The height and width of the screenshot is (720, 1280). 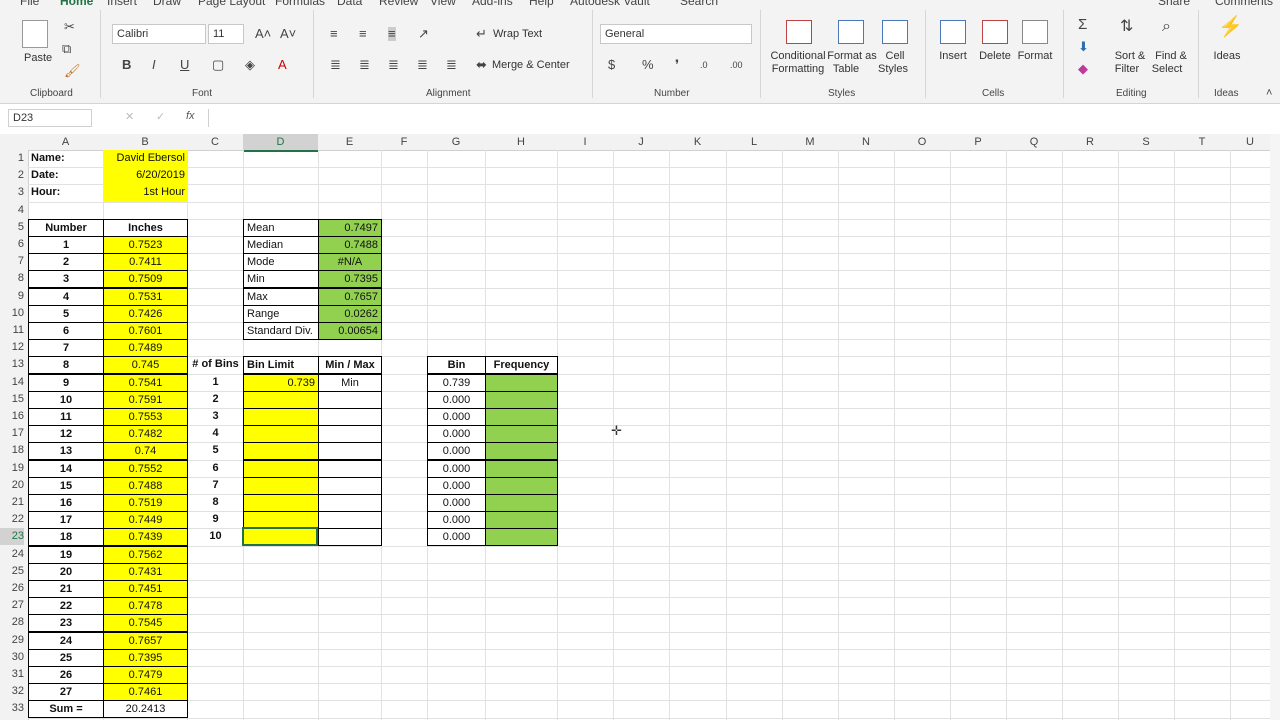 I want to click on row-header: 29, so click(x=12, y=640).